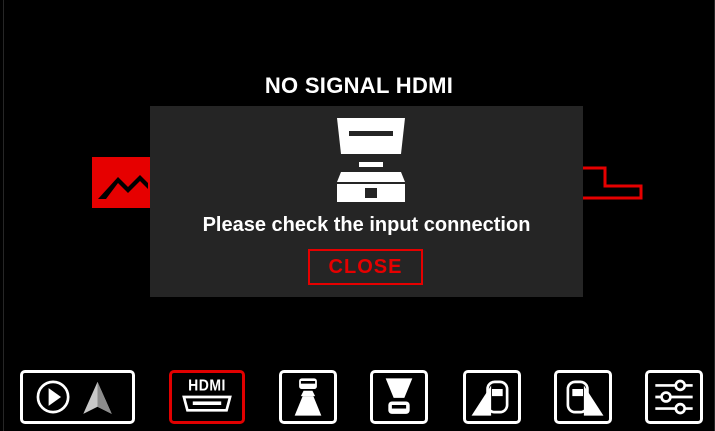 The width and height of the screenshot is (715, 431). I want to click on dock-front-camera-button, so click(308, 397).